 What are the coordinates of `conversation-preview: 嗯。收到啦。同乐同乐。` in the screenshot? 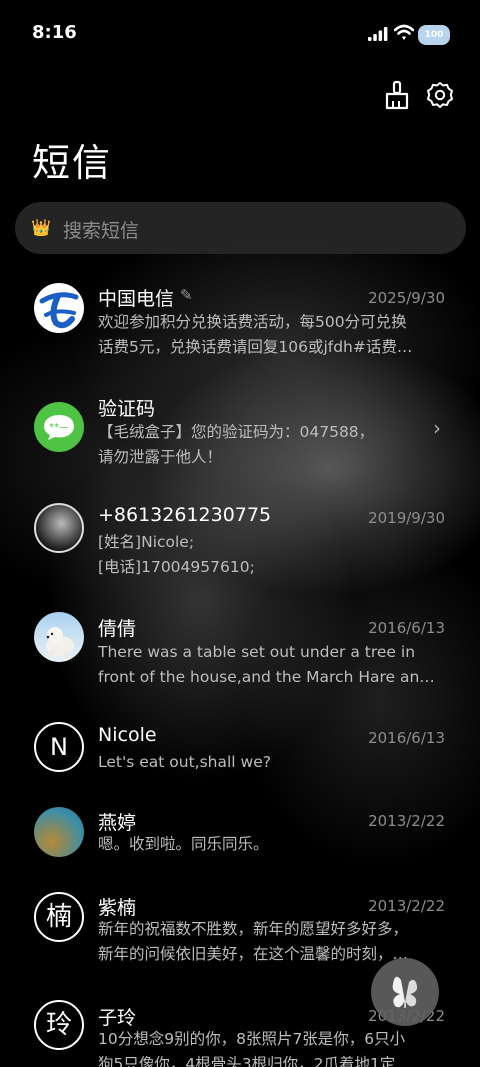 It's located at (183, 844).